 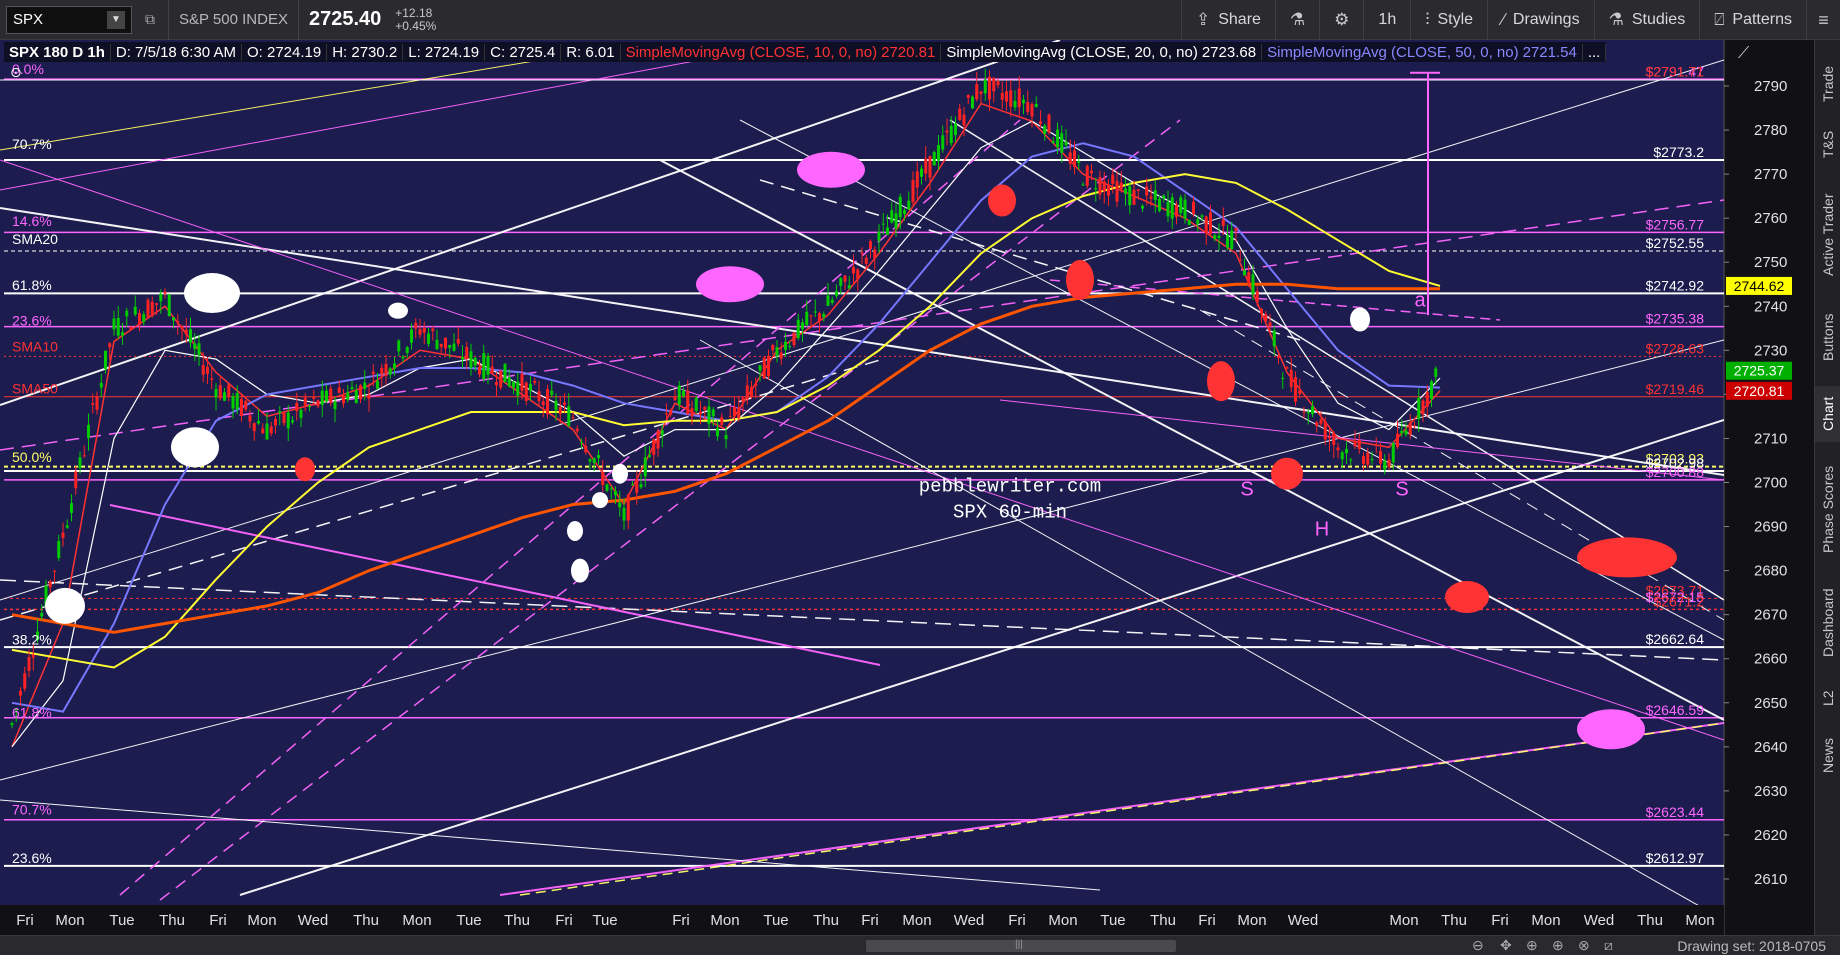 What do you see at coordinates (1827, 235) in the screenshot?
I see `side-tab-active-trader: Active Trader` at bounding box center [1827, 235].